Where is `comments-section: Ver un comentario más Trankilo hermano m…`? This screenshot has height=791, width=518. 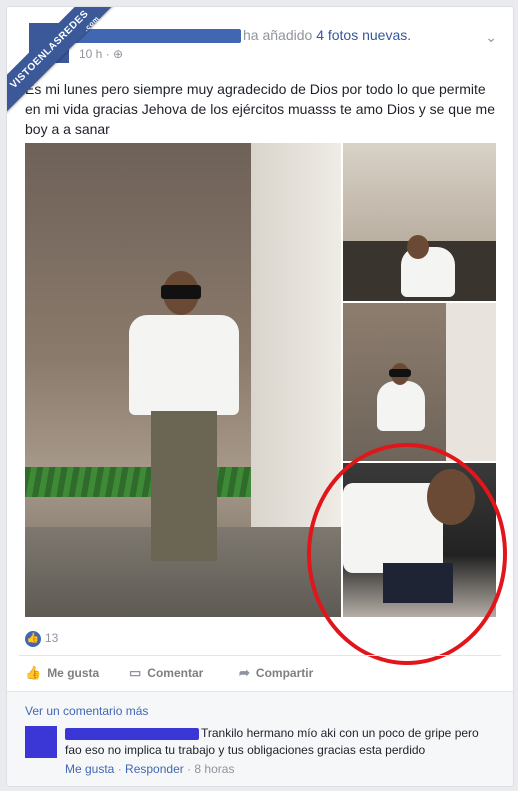 comments-section: Ver un comentario más Trankilo hermano m… is located at coordinates (260, 738).